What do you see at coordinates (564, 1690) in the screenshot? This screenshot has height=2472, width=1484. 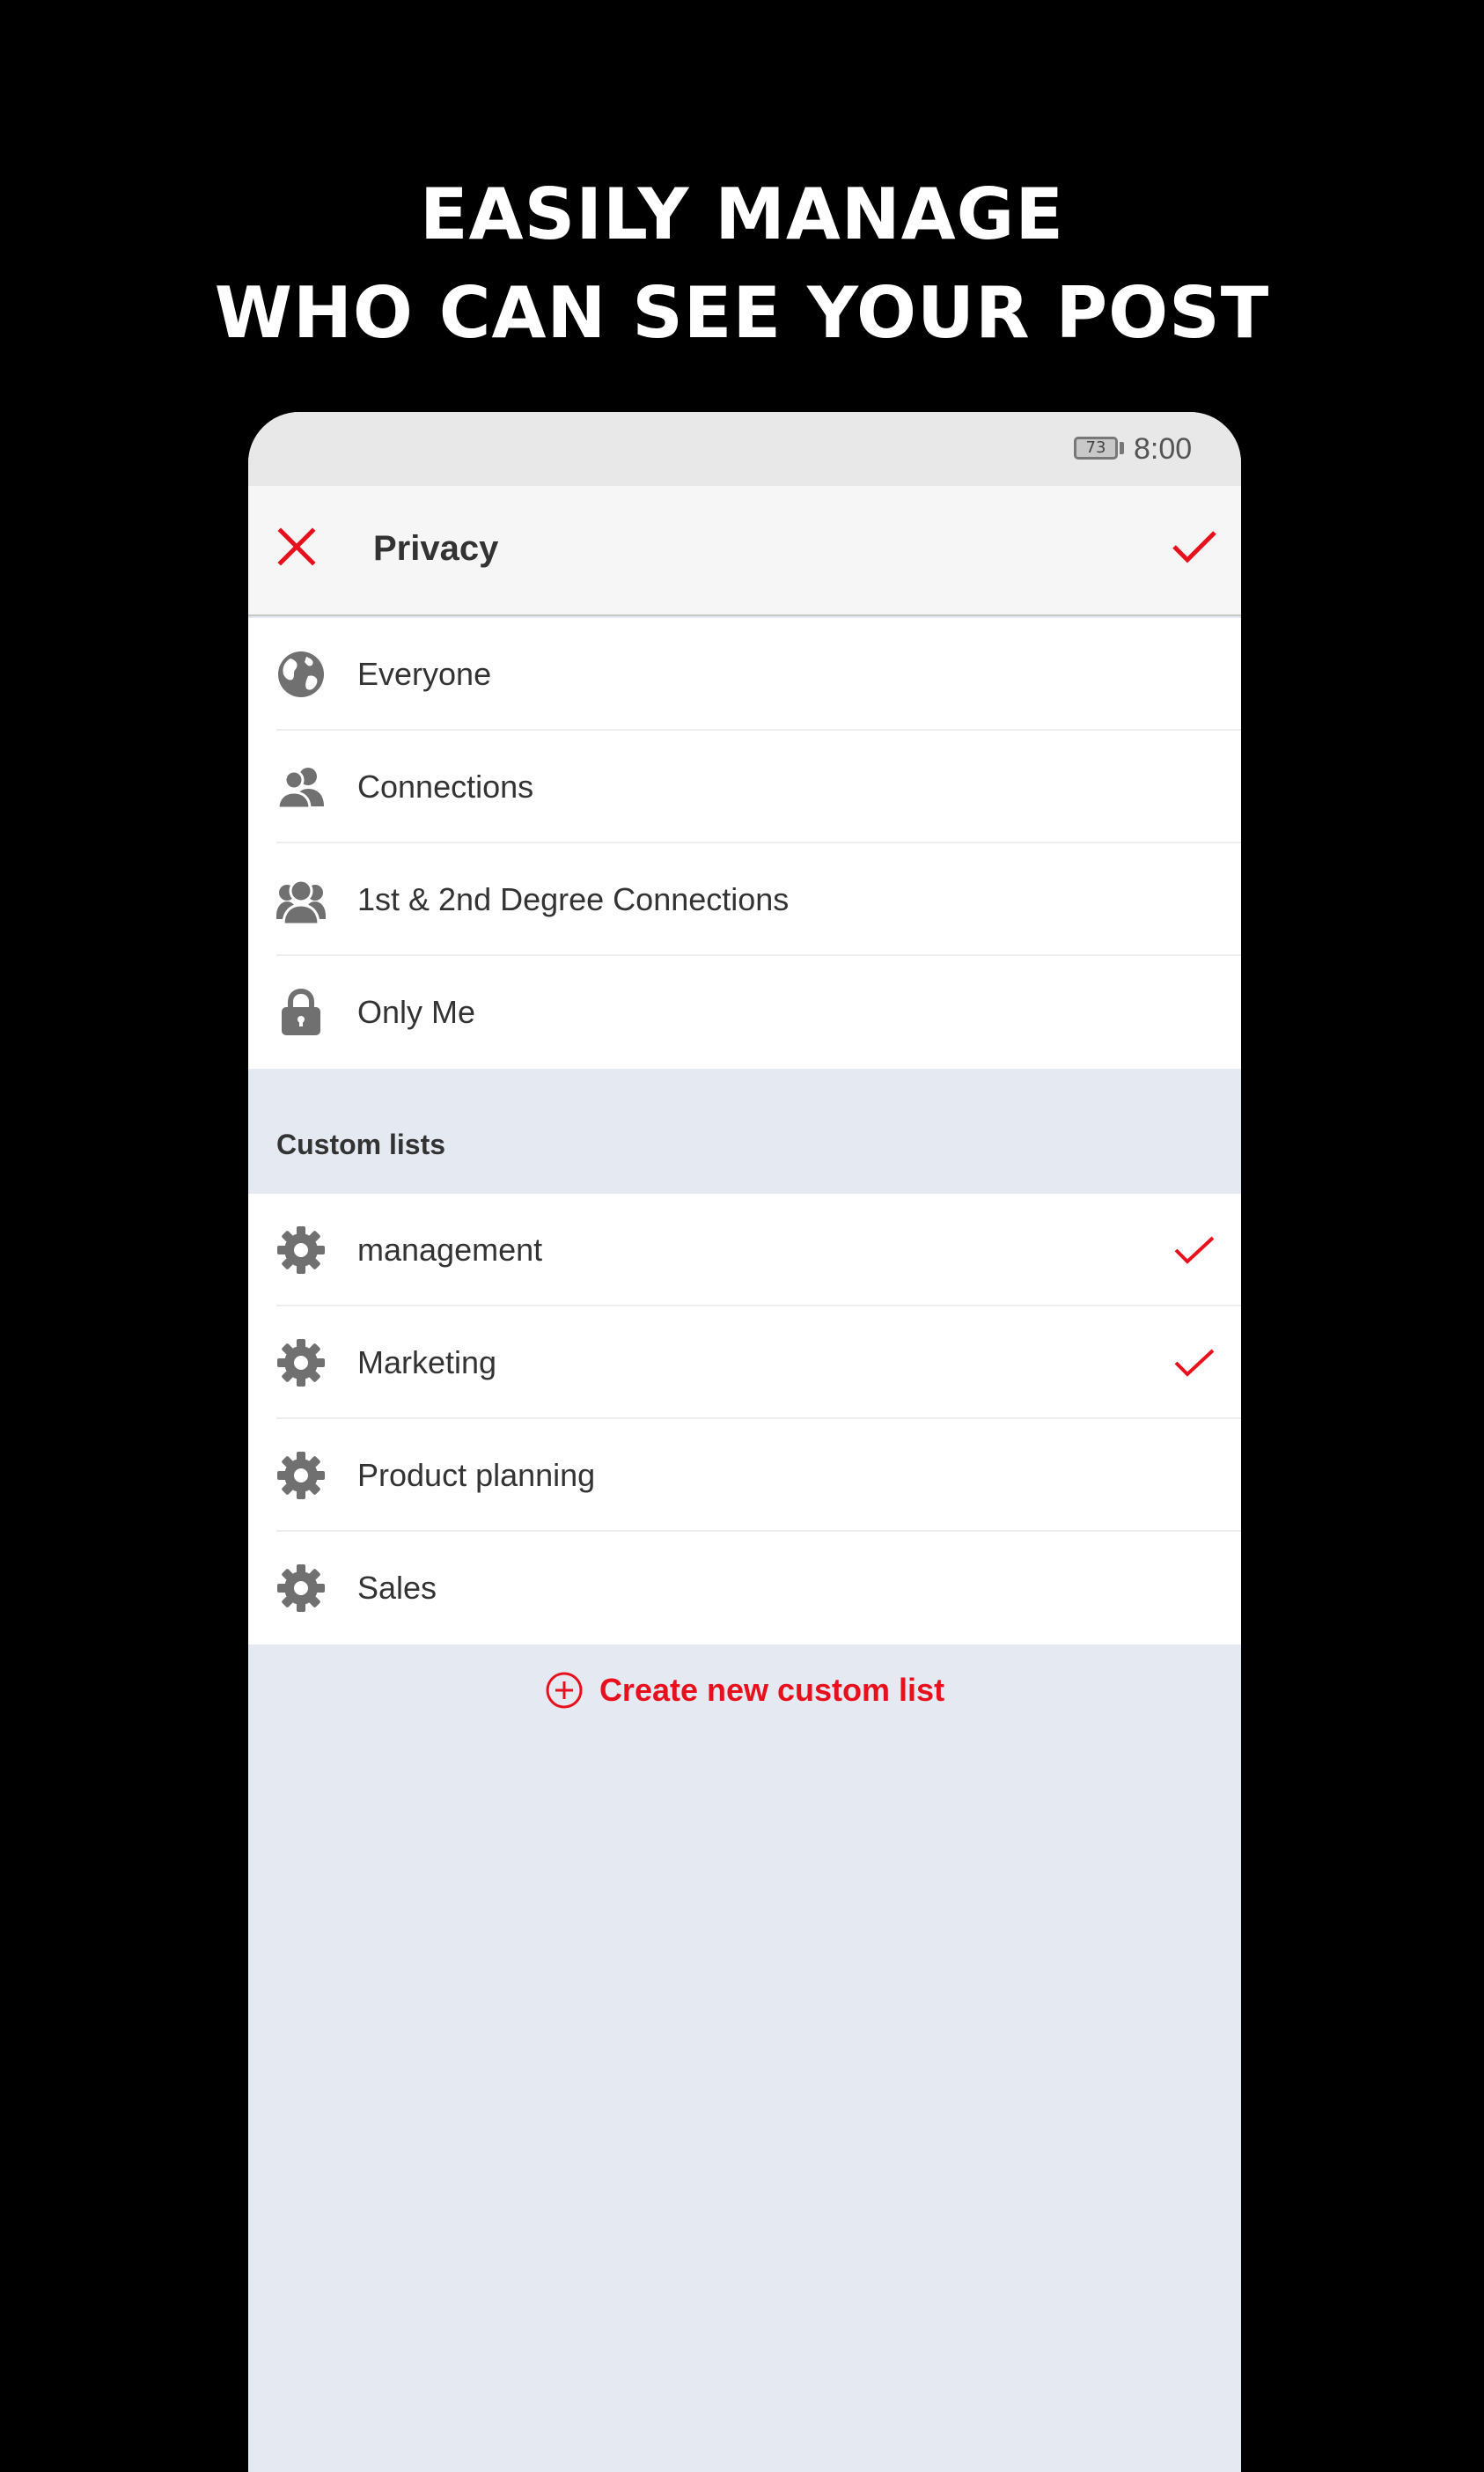 I see `plus-circle-icon` at bounding box center [564, 1690].